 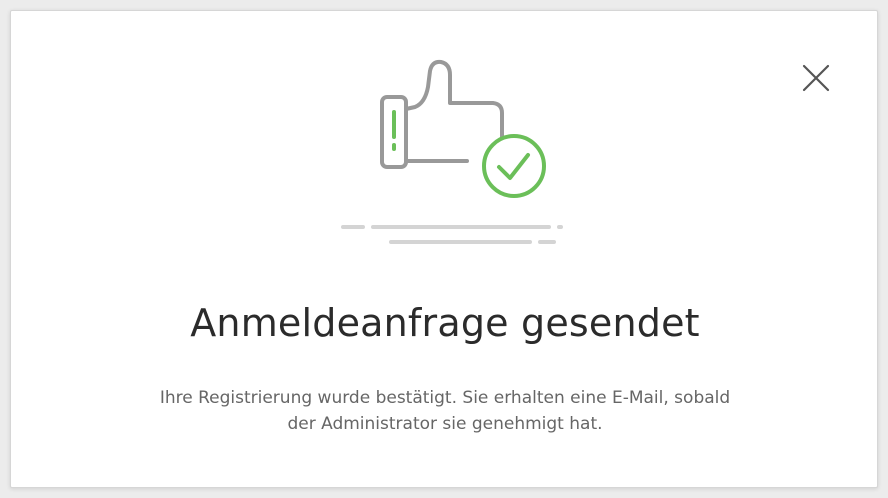 What do you see at coordinates (452, 151) in the screenshot?
I see `thumbs-up-check-icon` at bounding box center [452, 151].